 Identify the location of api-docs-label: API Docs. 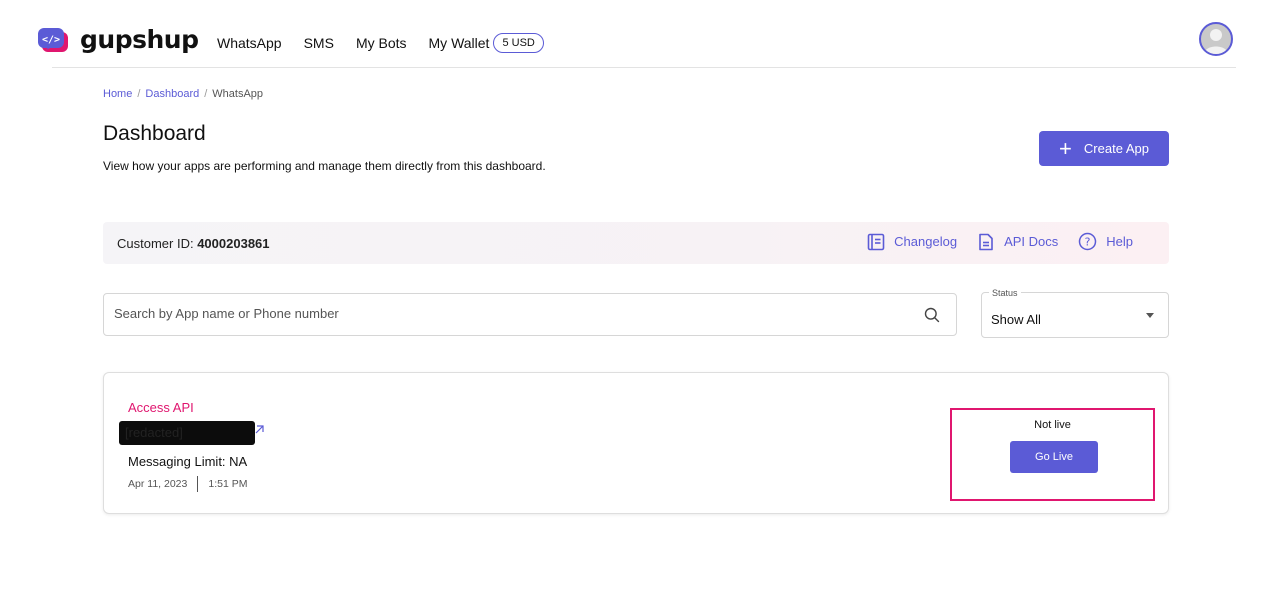
(1031, 241).